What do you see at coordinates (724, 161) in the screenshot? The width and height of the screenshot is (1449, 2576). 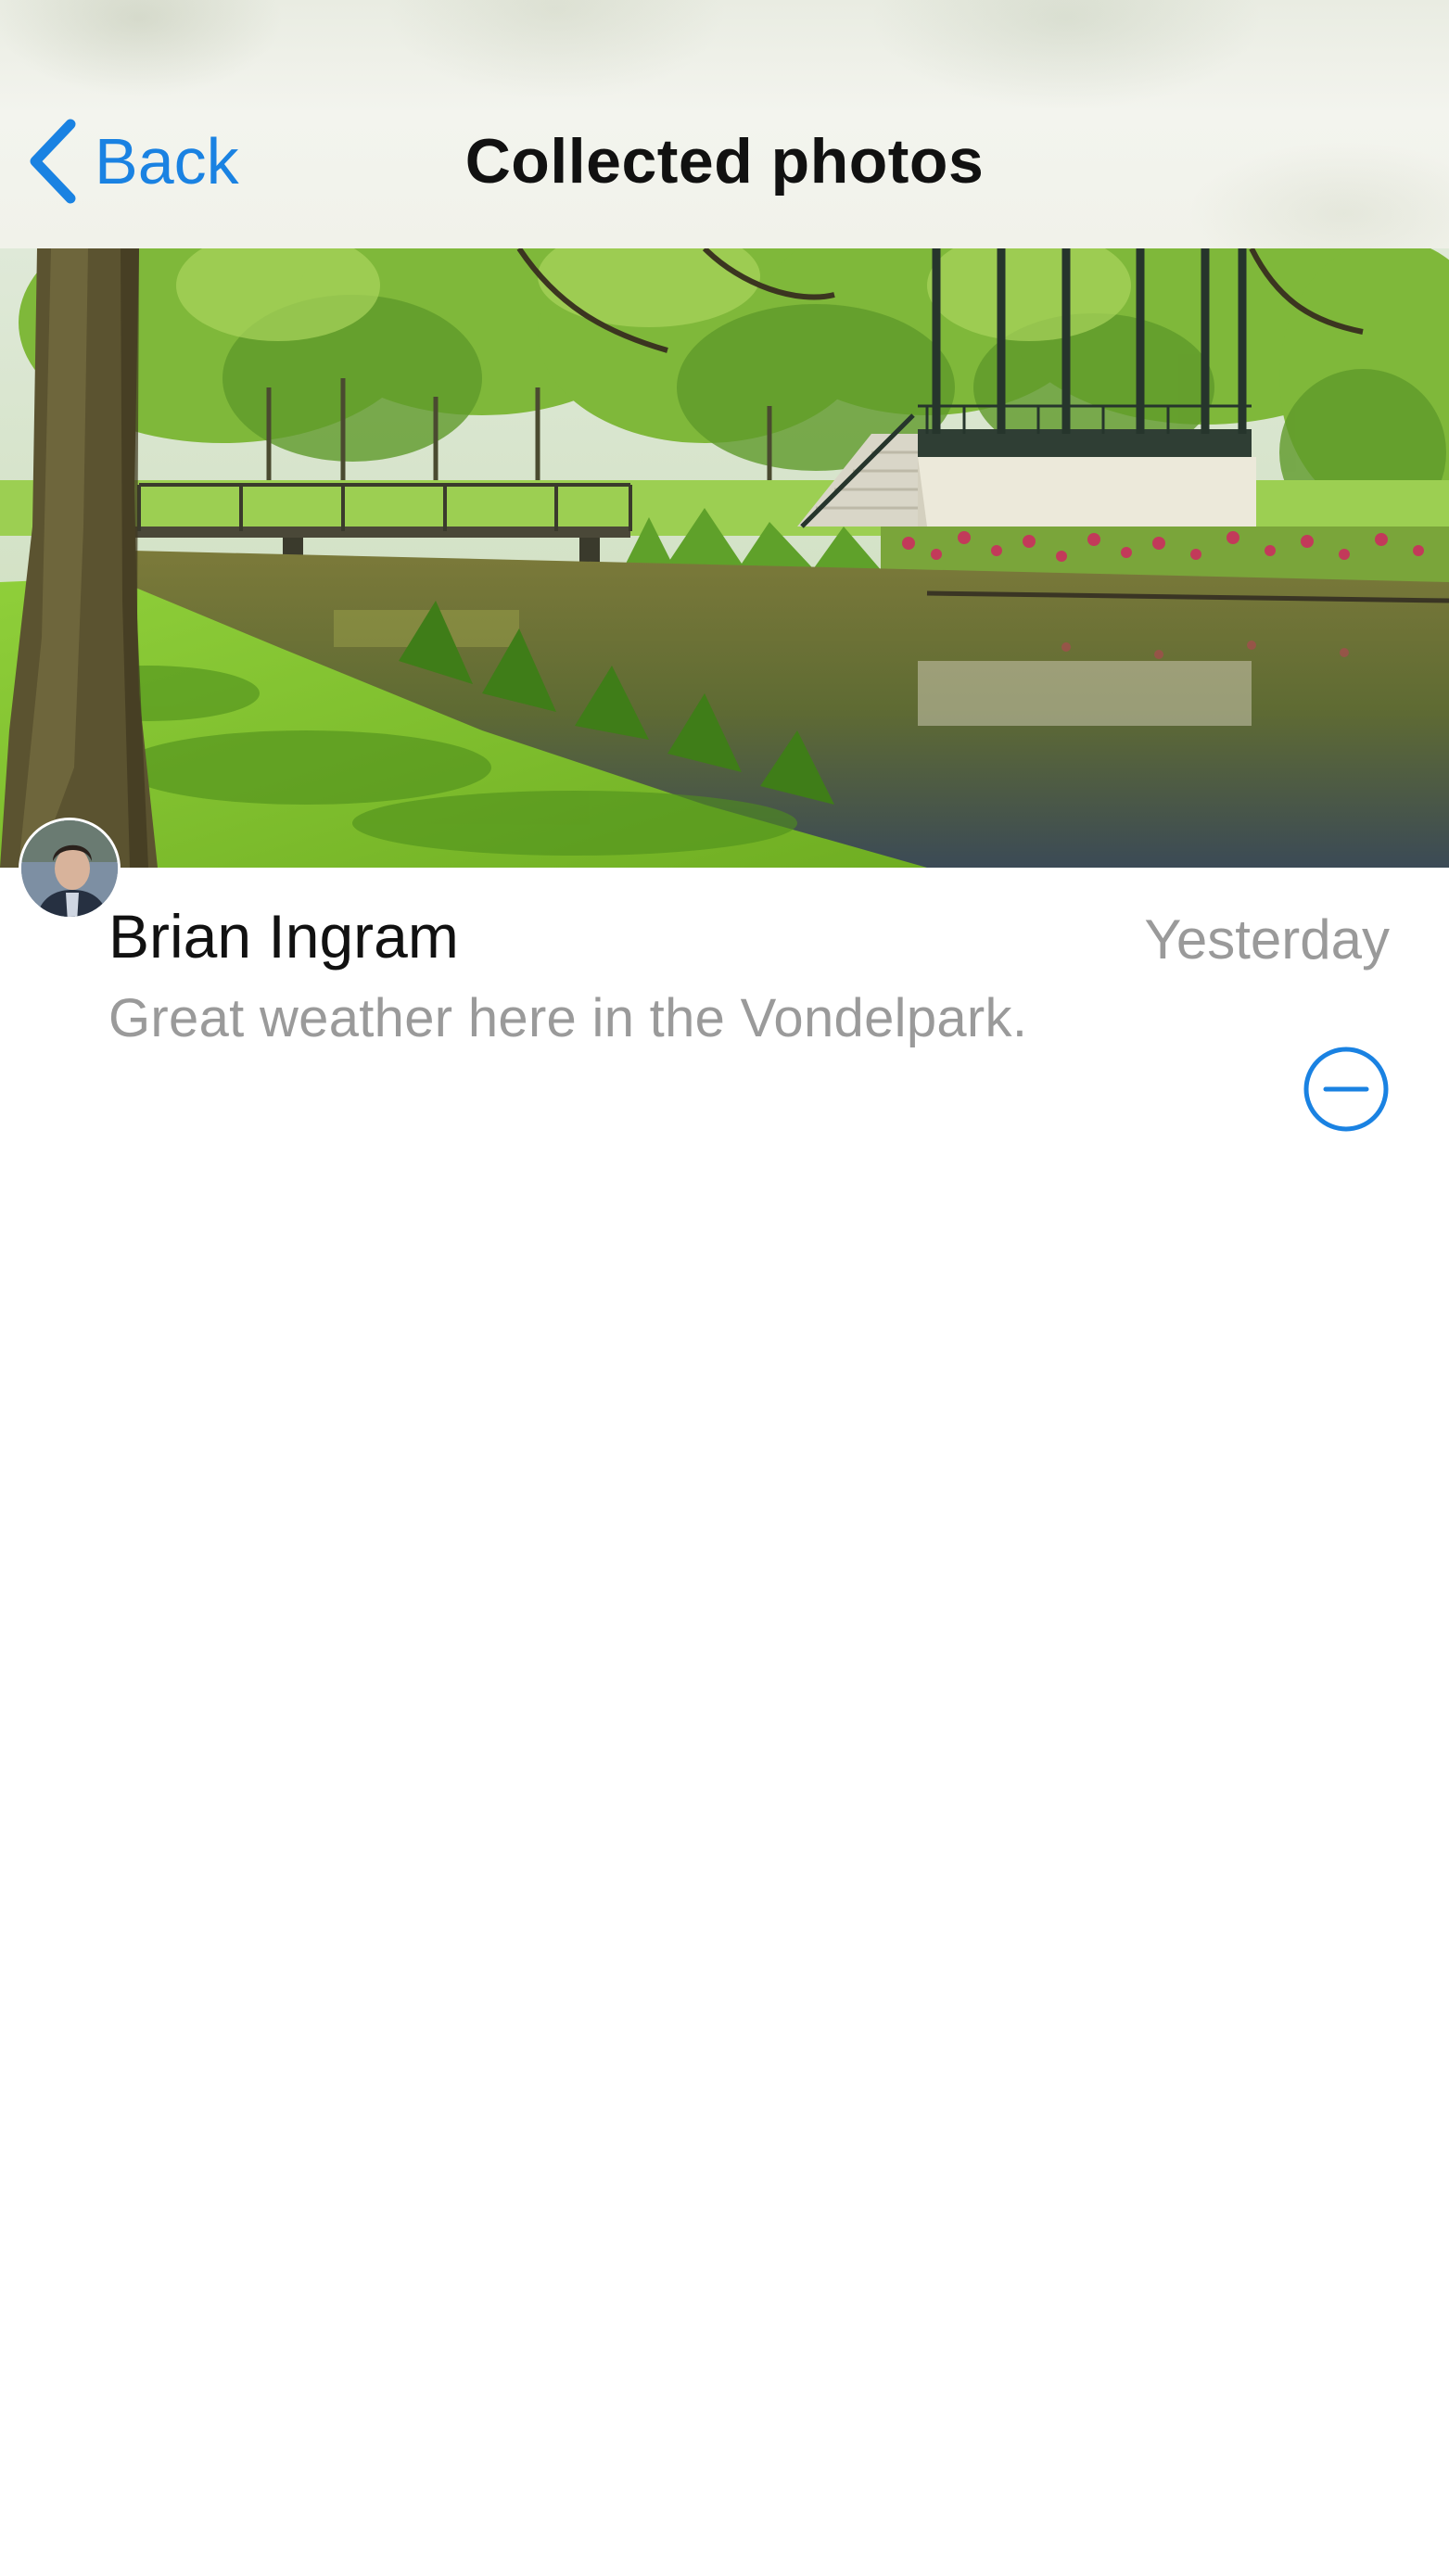 I see `page-title: Collected photos` at bounding box center [724, 161].